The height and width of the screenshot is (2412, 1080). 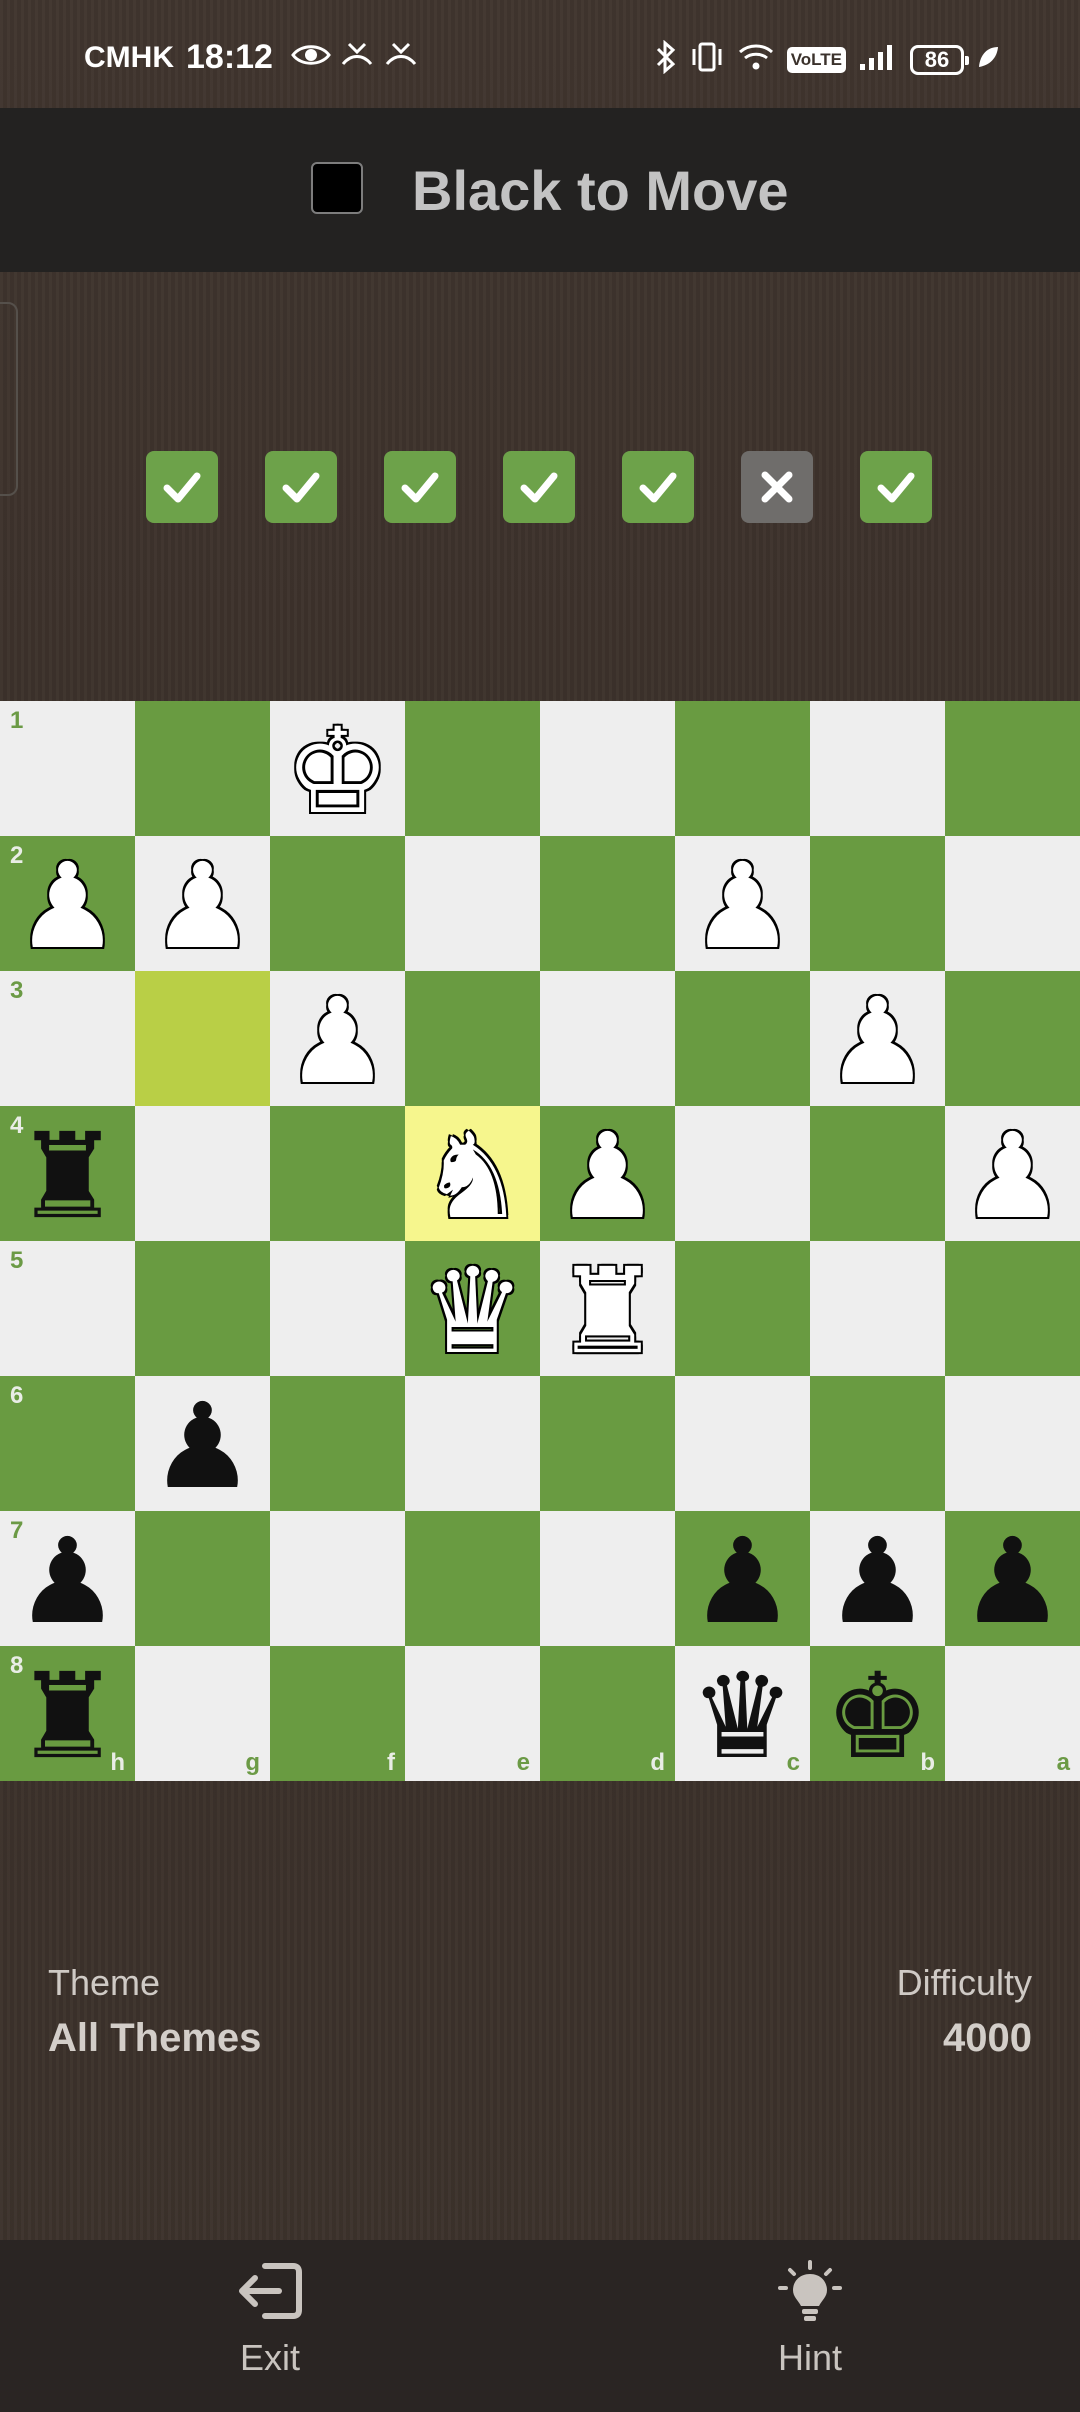 What do you see at coordinates (337, 1308) in the screenshot?
I see `square-f5` at bounding box center [337, 1308].